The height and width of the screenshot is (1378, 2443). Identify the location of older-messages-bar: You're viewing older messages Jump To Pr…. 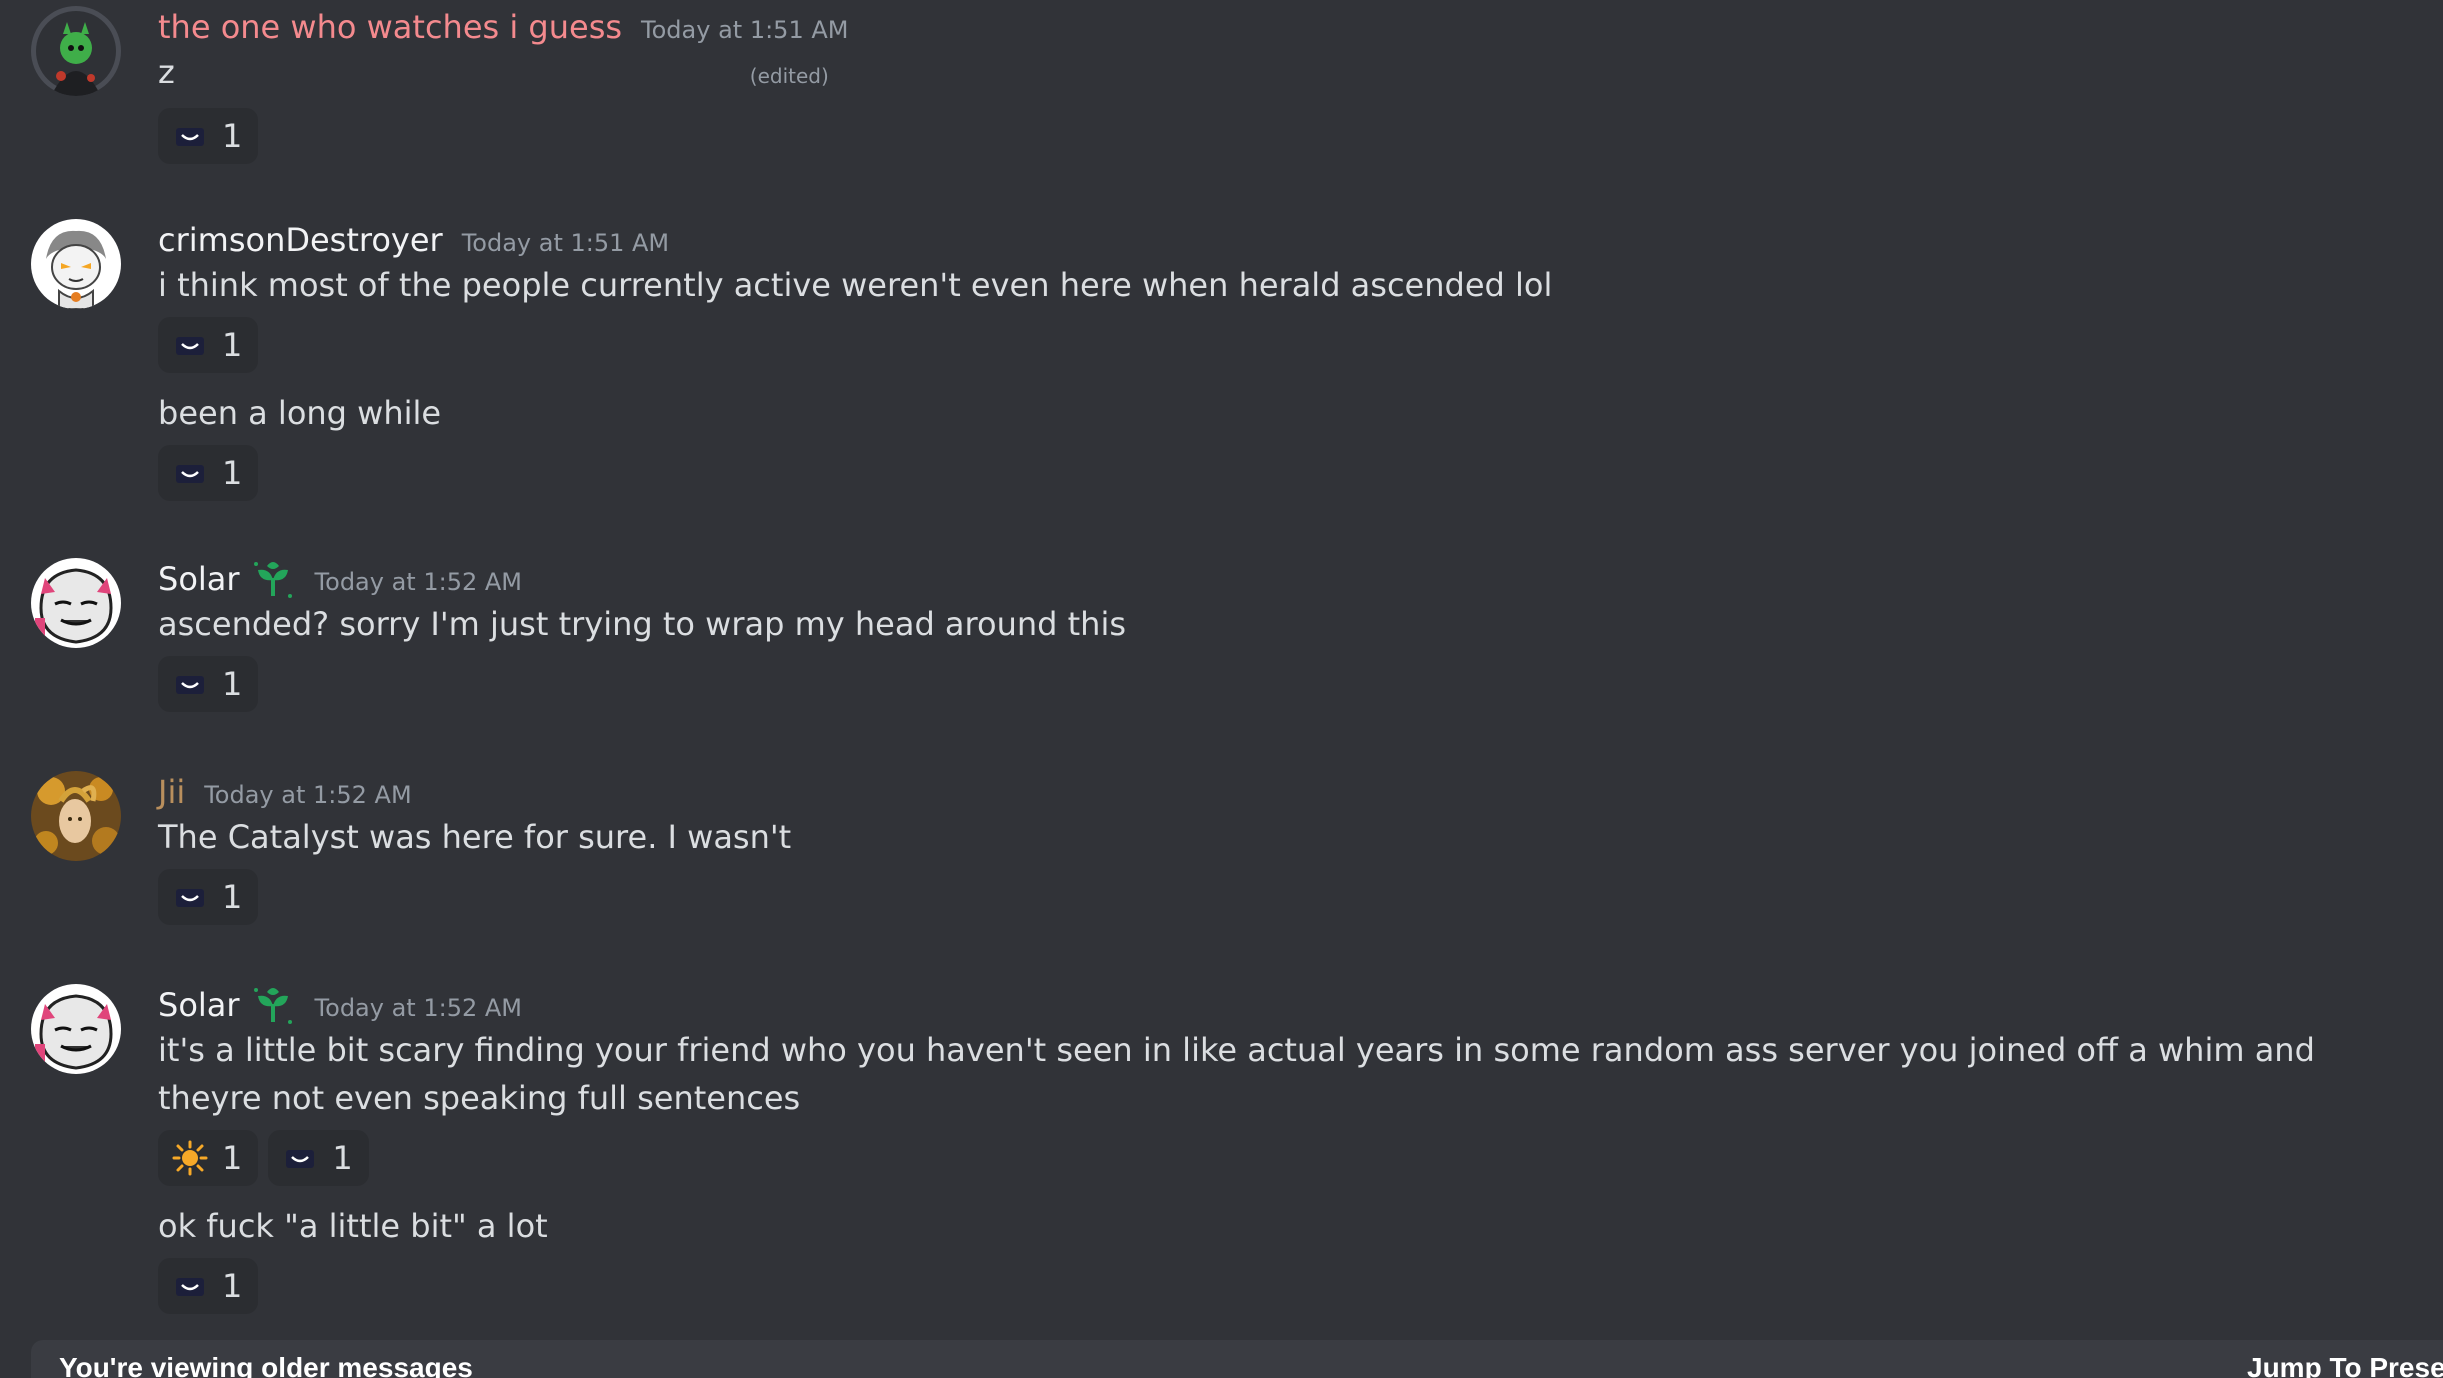
(1237, 1359).